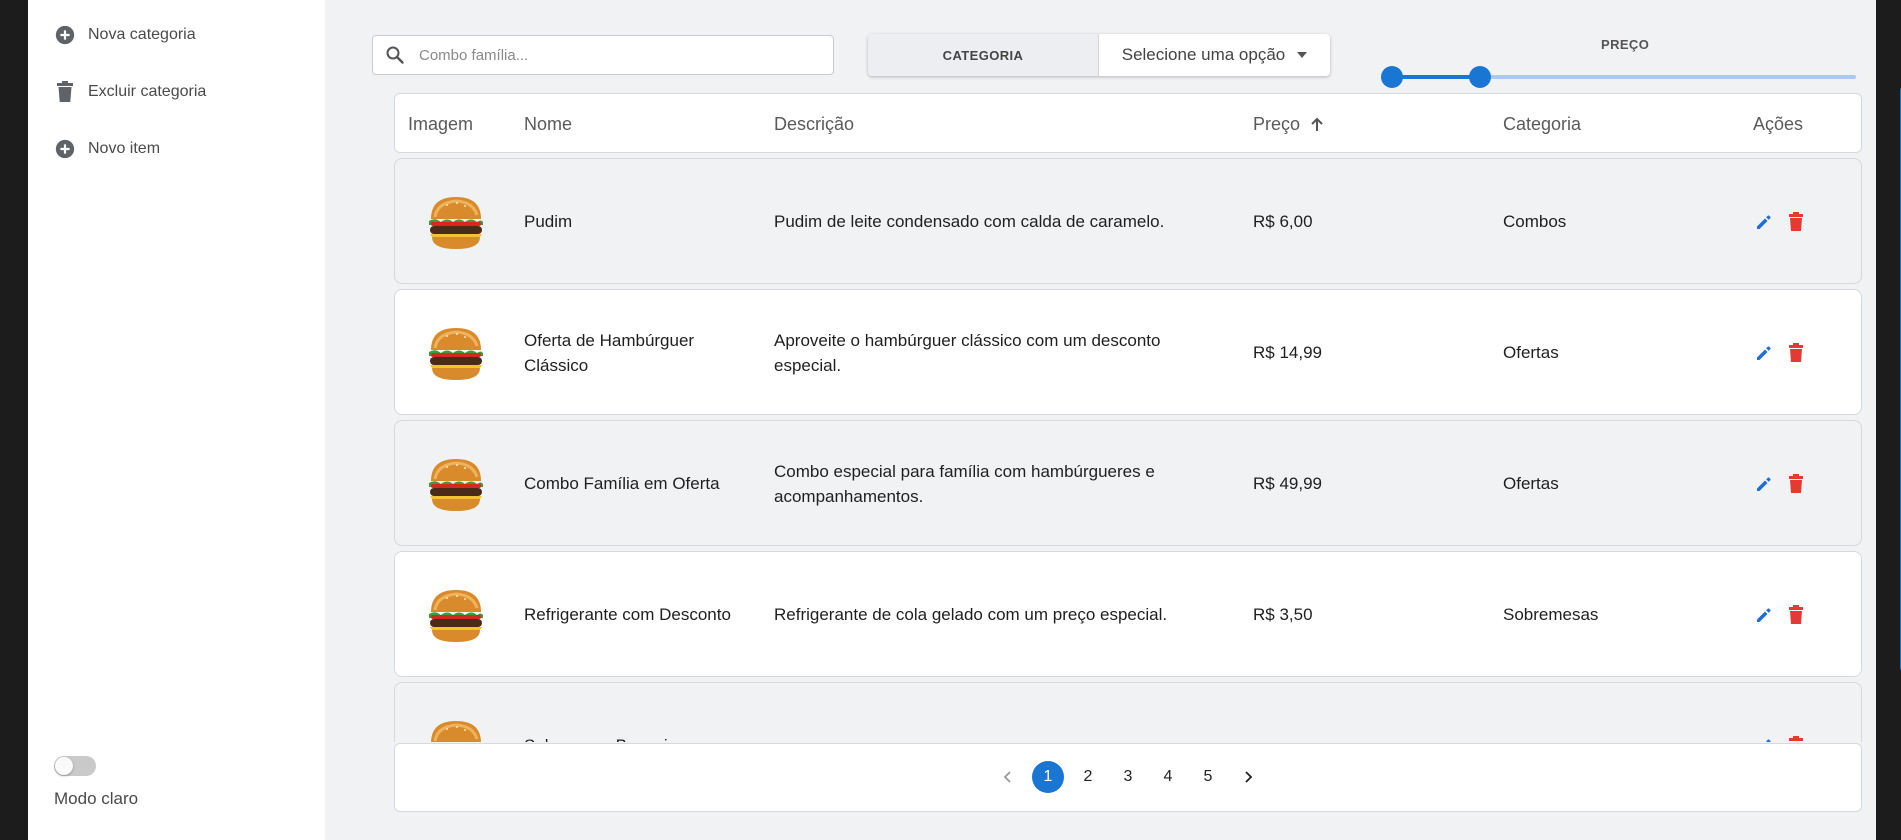 This screenshot has width=1901, height=840. I want to click on category-button: CATEGORIA, so click(983, 55).